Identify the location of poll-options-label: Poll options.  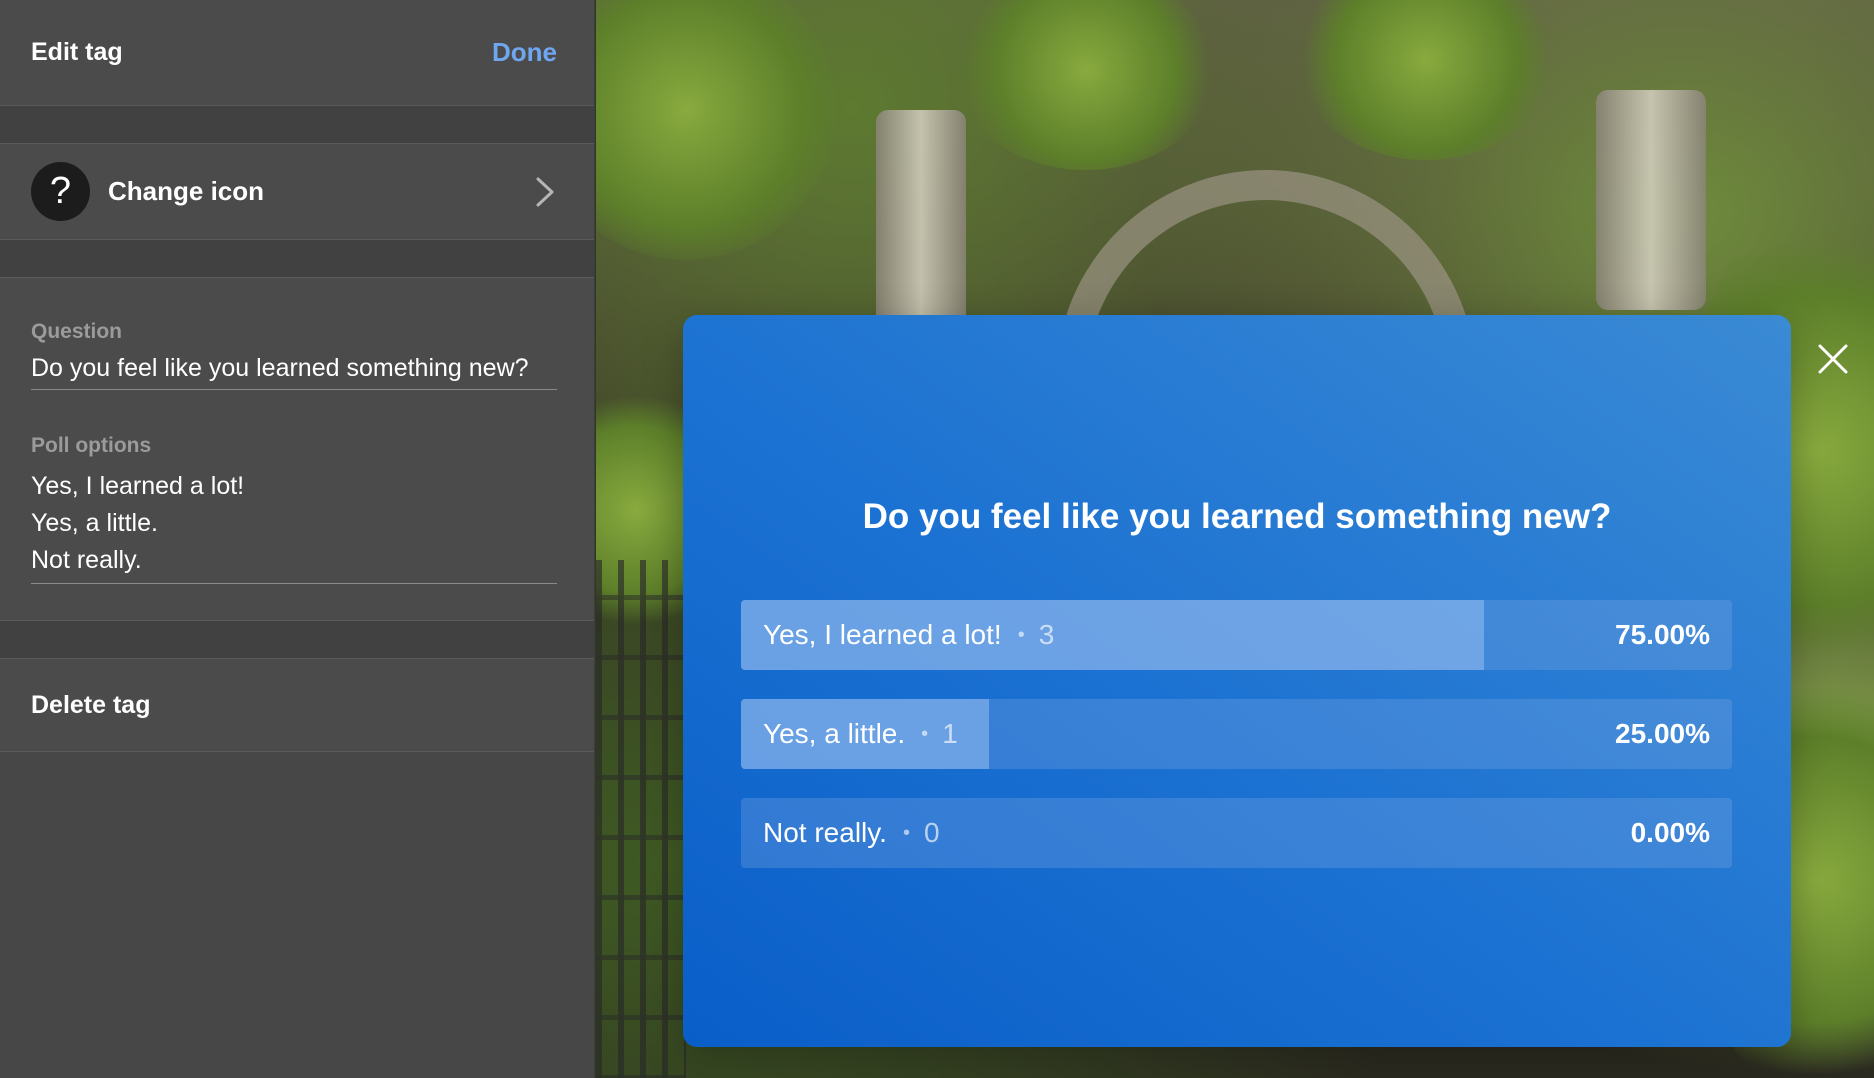
(91, 445).